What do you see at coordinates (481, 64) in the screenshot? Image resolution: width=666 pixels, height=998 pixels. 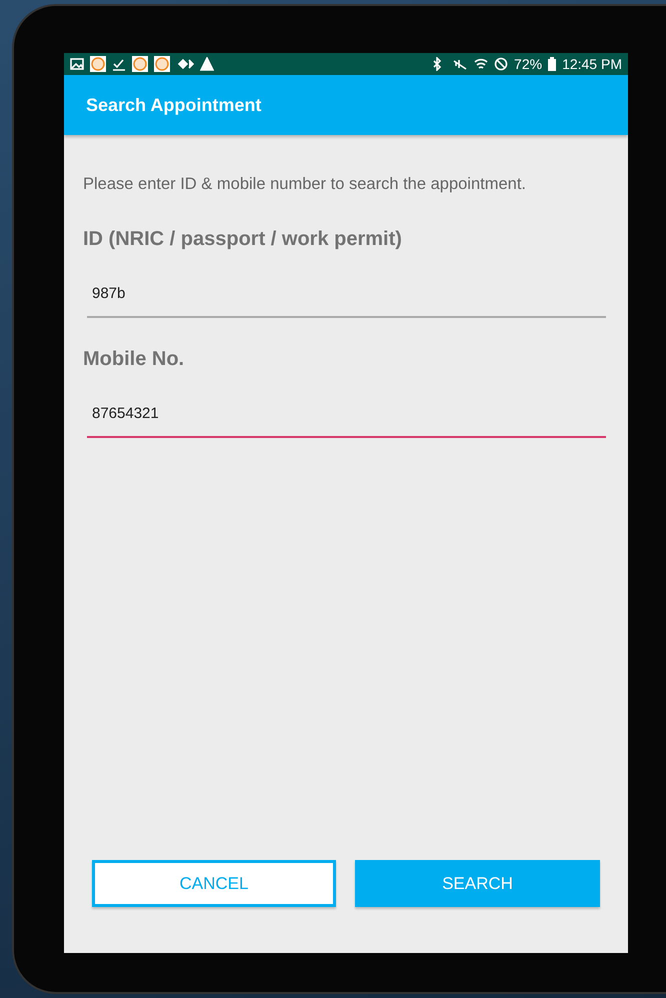 I see `wifi-icon` at bounding box center [481, 64].